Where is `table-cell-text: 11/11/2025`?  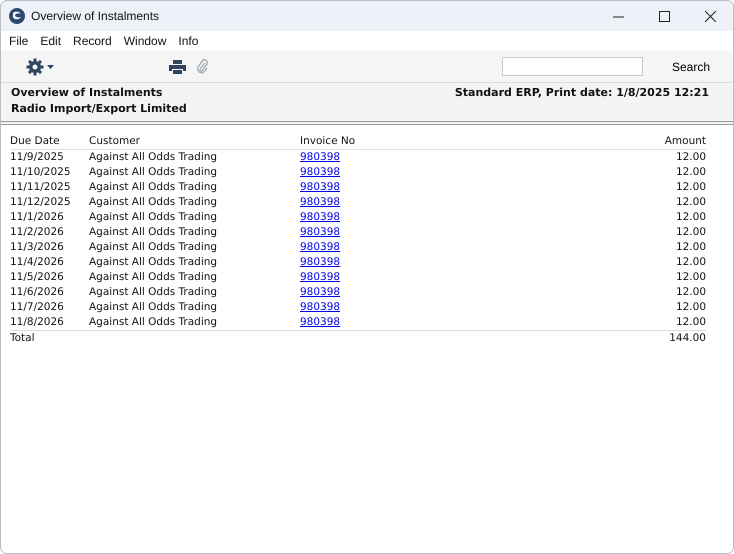 table-cell-text: 11/11/2025 is located at coordinates (41, 187).